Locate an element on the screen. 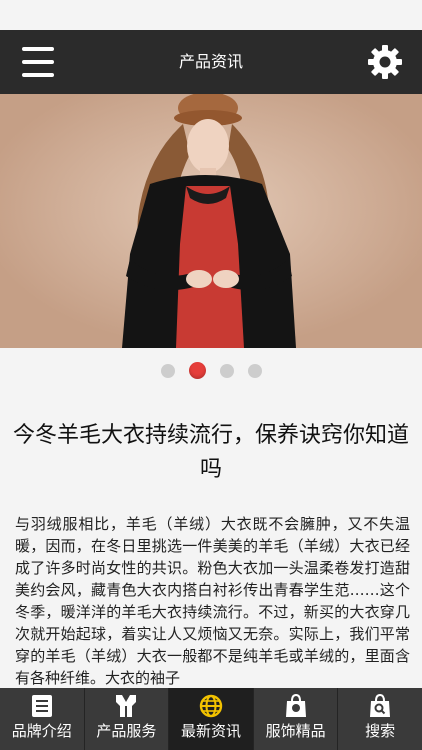 The image size is (422, 750). carousel-indicator is located at coordinates (211, 371).